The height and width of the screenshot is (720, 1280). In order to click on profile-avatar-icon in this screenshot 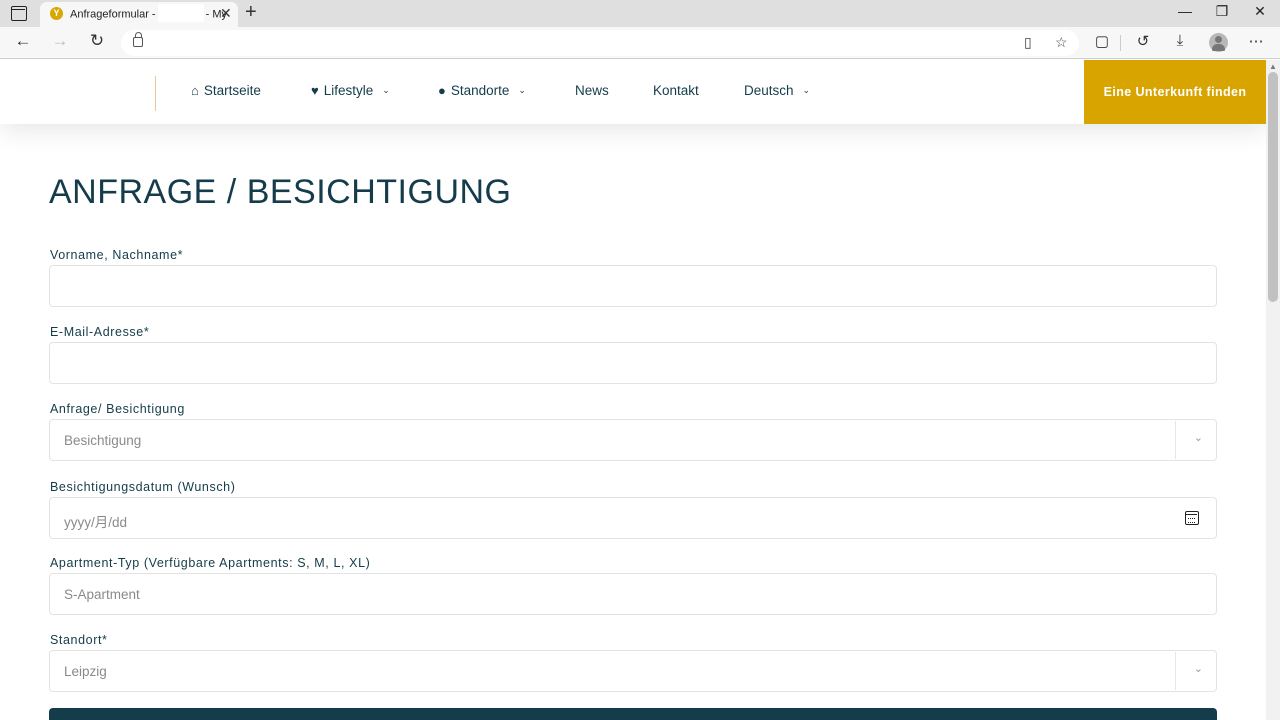, I will do `click(1218, 42)`.